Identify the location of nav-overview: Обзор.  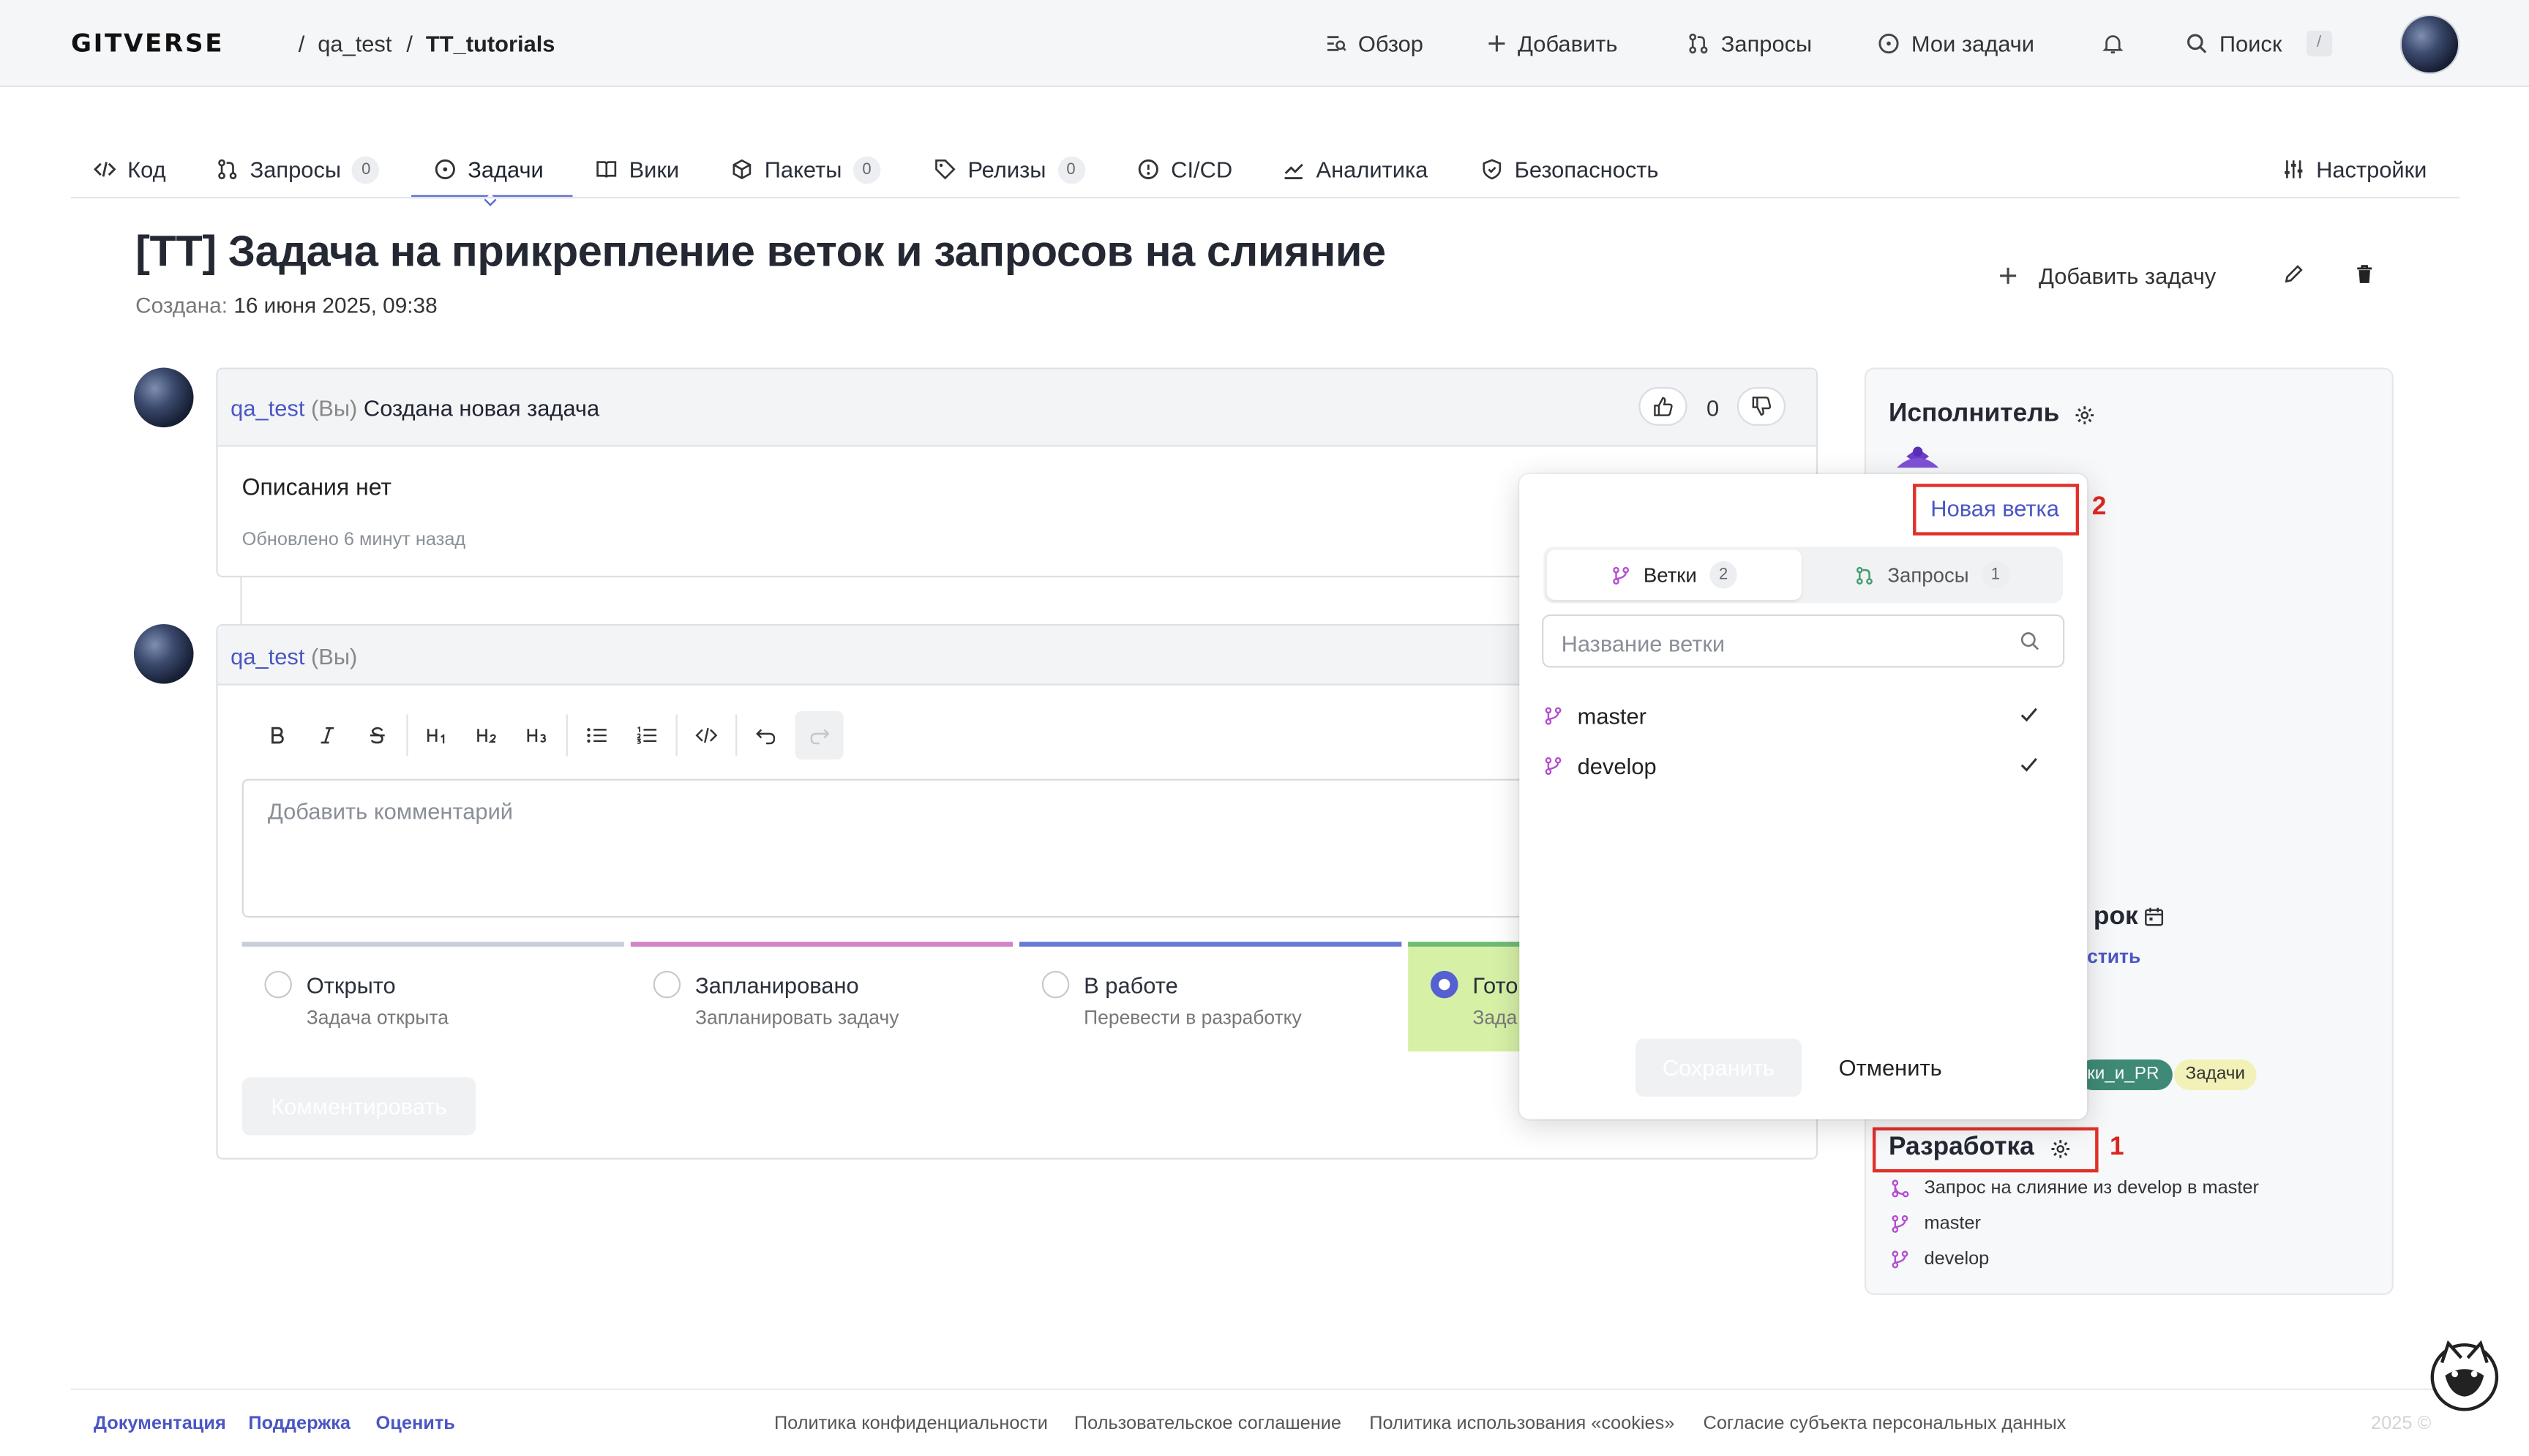
(1374, 43).